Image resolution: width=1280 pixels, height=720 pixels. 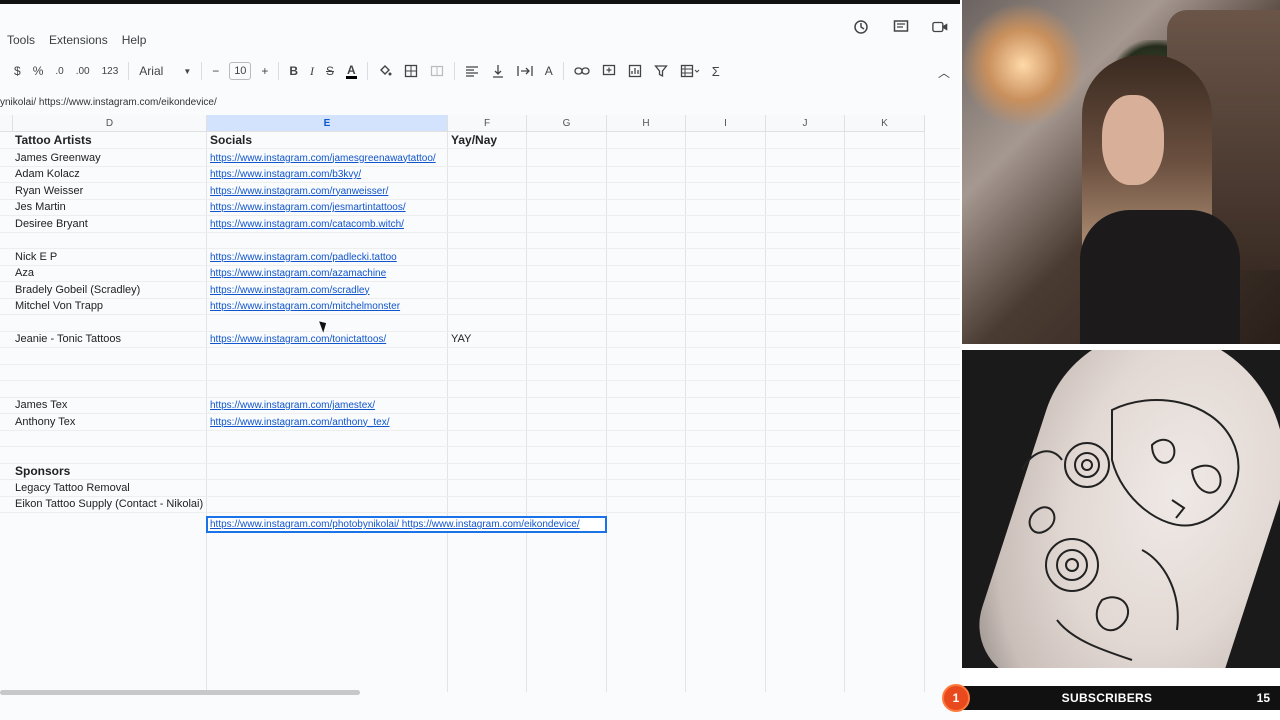 What do you see at coordinates (351, 71) in the screenshot?
I see `text-color-button: A` at bounding box center [351, 71].